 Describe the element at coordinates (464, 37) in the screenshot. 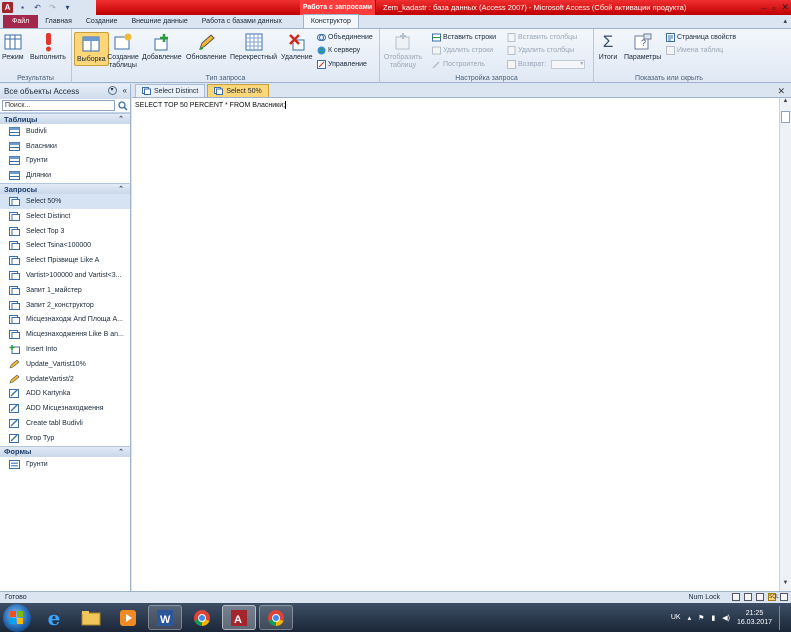

I see `insert-rows-button: Вставить строки` at that location.